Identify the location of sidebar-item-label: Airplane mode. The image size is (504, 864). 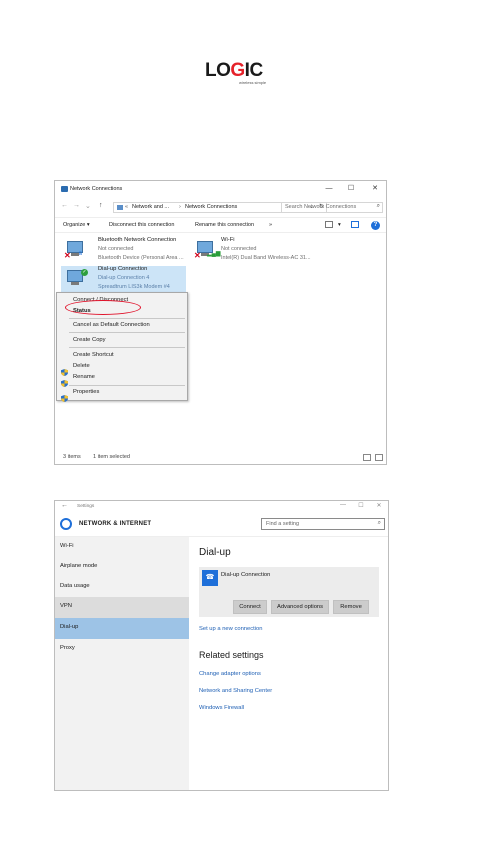
(79, 566).